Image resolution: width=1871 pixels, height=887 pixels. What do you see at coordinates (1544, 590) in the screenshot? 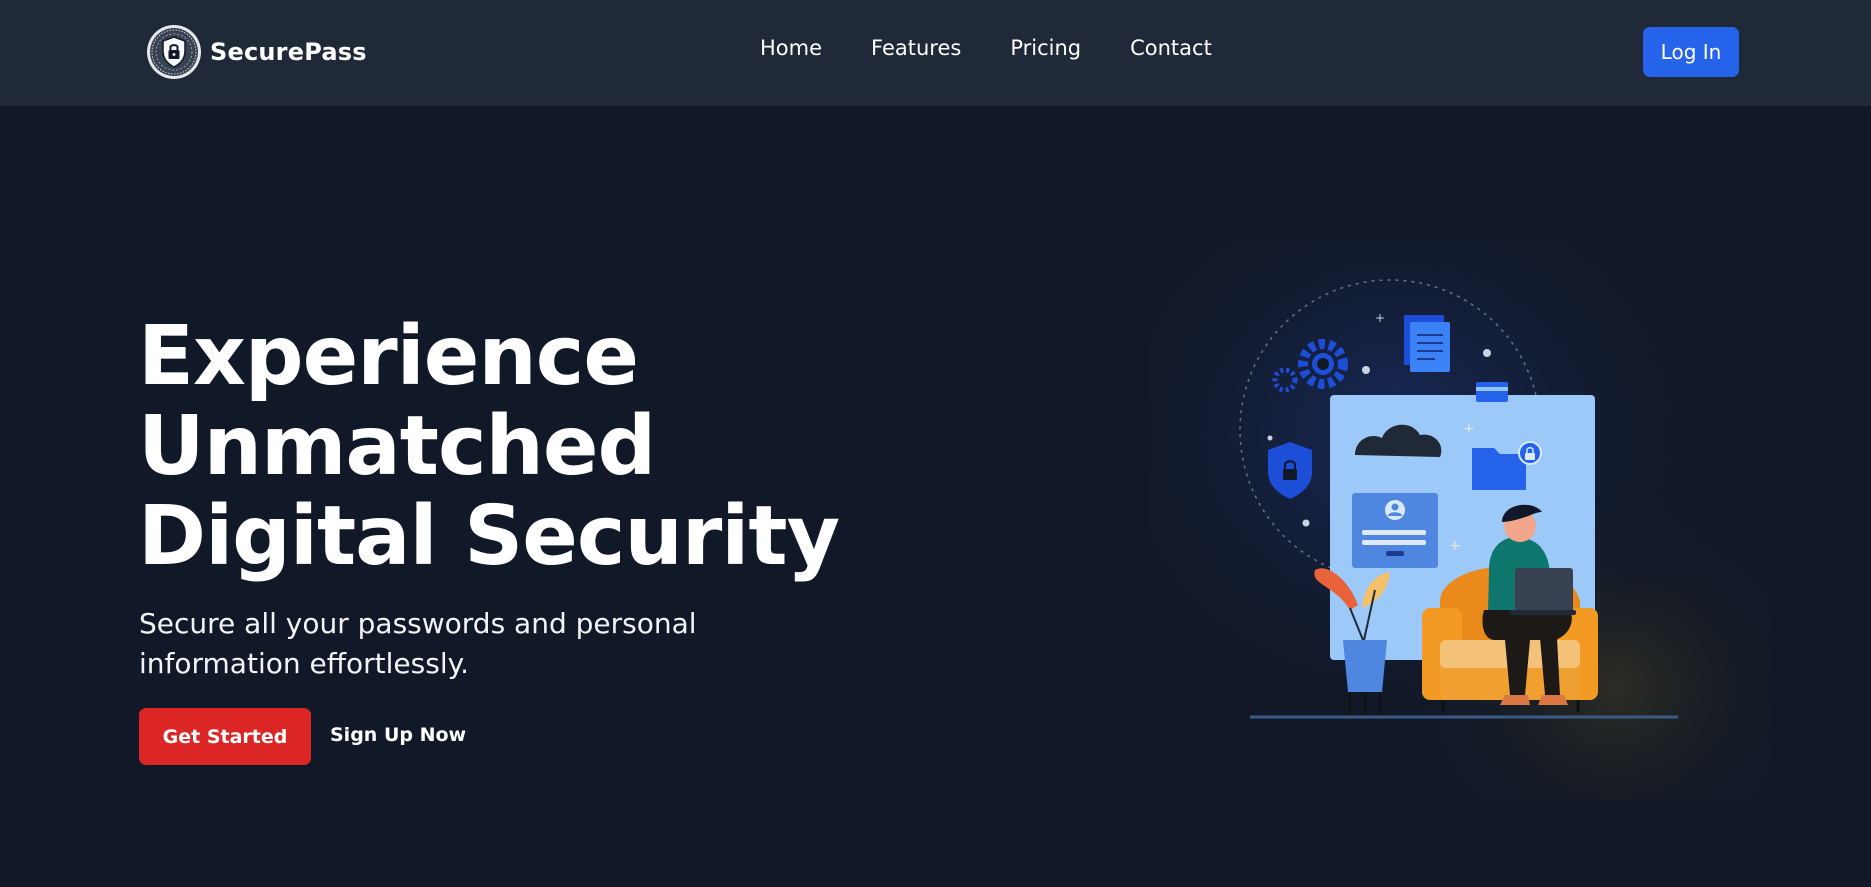
I see `laptop-icon` at bounding box center [1544, 590].